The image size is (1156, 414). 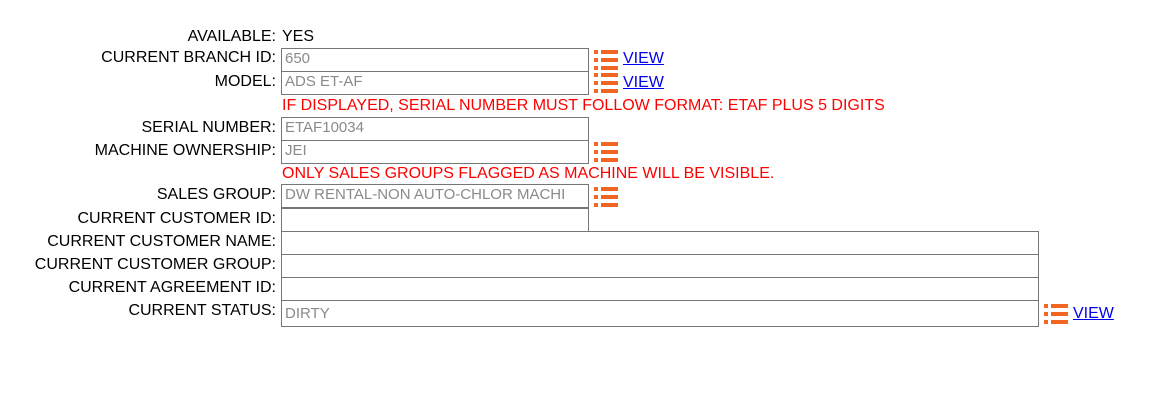 What do you see at coordinates (435, 220) in the screenshot?
I see `customer-id-field` at bounding box center [435, 220].